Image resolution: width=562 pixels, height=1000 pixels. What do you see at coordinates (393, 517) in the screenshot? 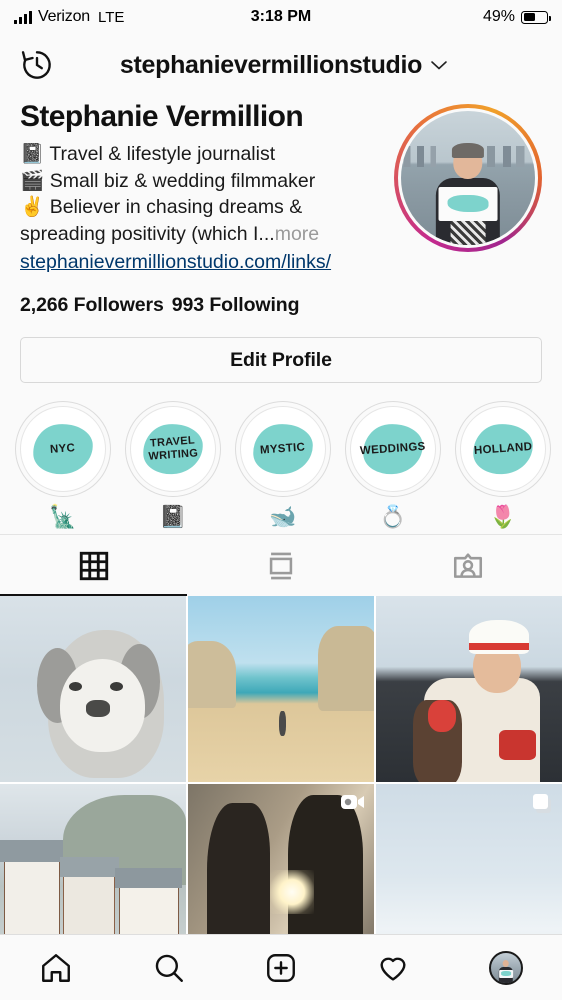
I see `ring-icon: 💍` at bounding box center [393, 517].